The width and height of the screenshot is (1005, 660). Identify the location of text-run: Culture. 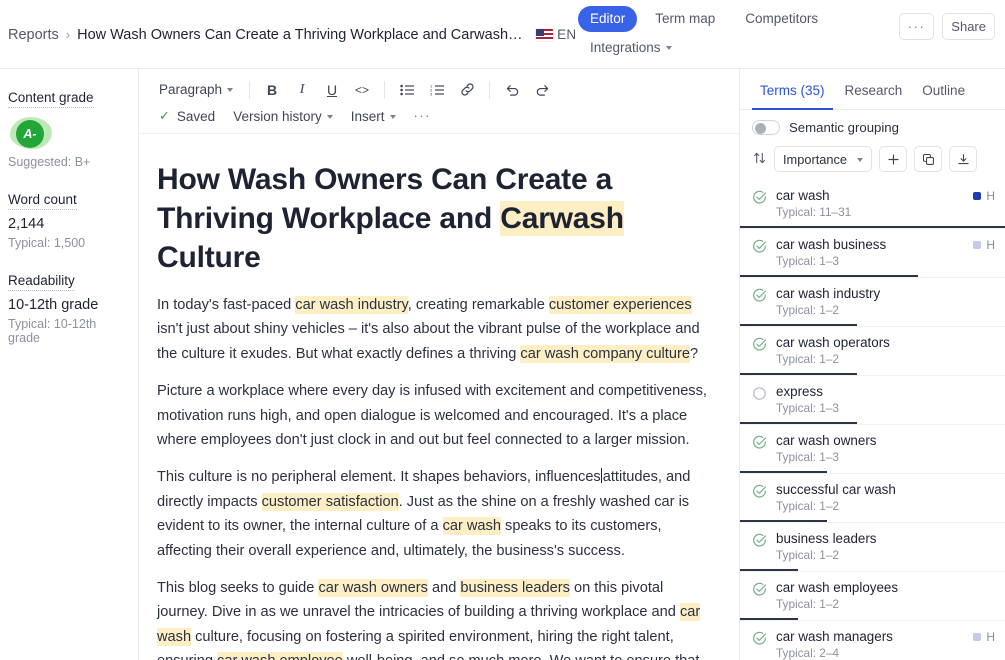
(209, 257).